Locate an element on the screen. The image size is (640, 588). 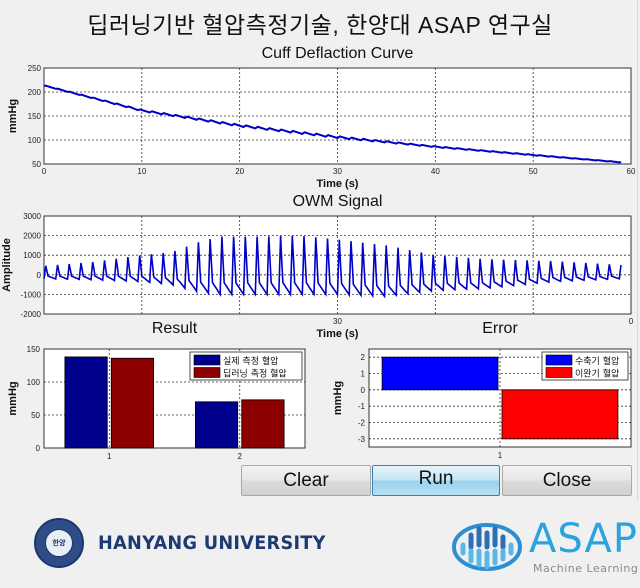
result-legend: 실제 측정 혈압딥러닝 측정 혈압 is located at coordinates (246, 366).